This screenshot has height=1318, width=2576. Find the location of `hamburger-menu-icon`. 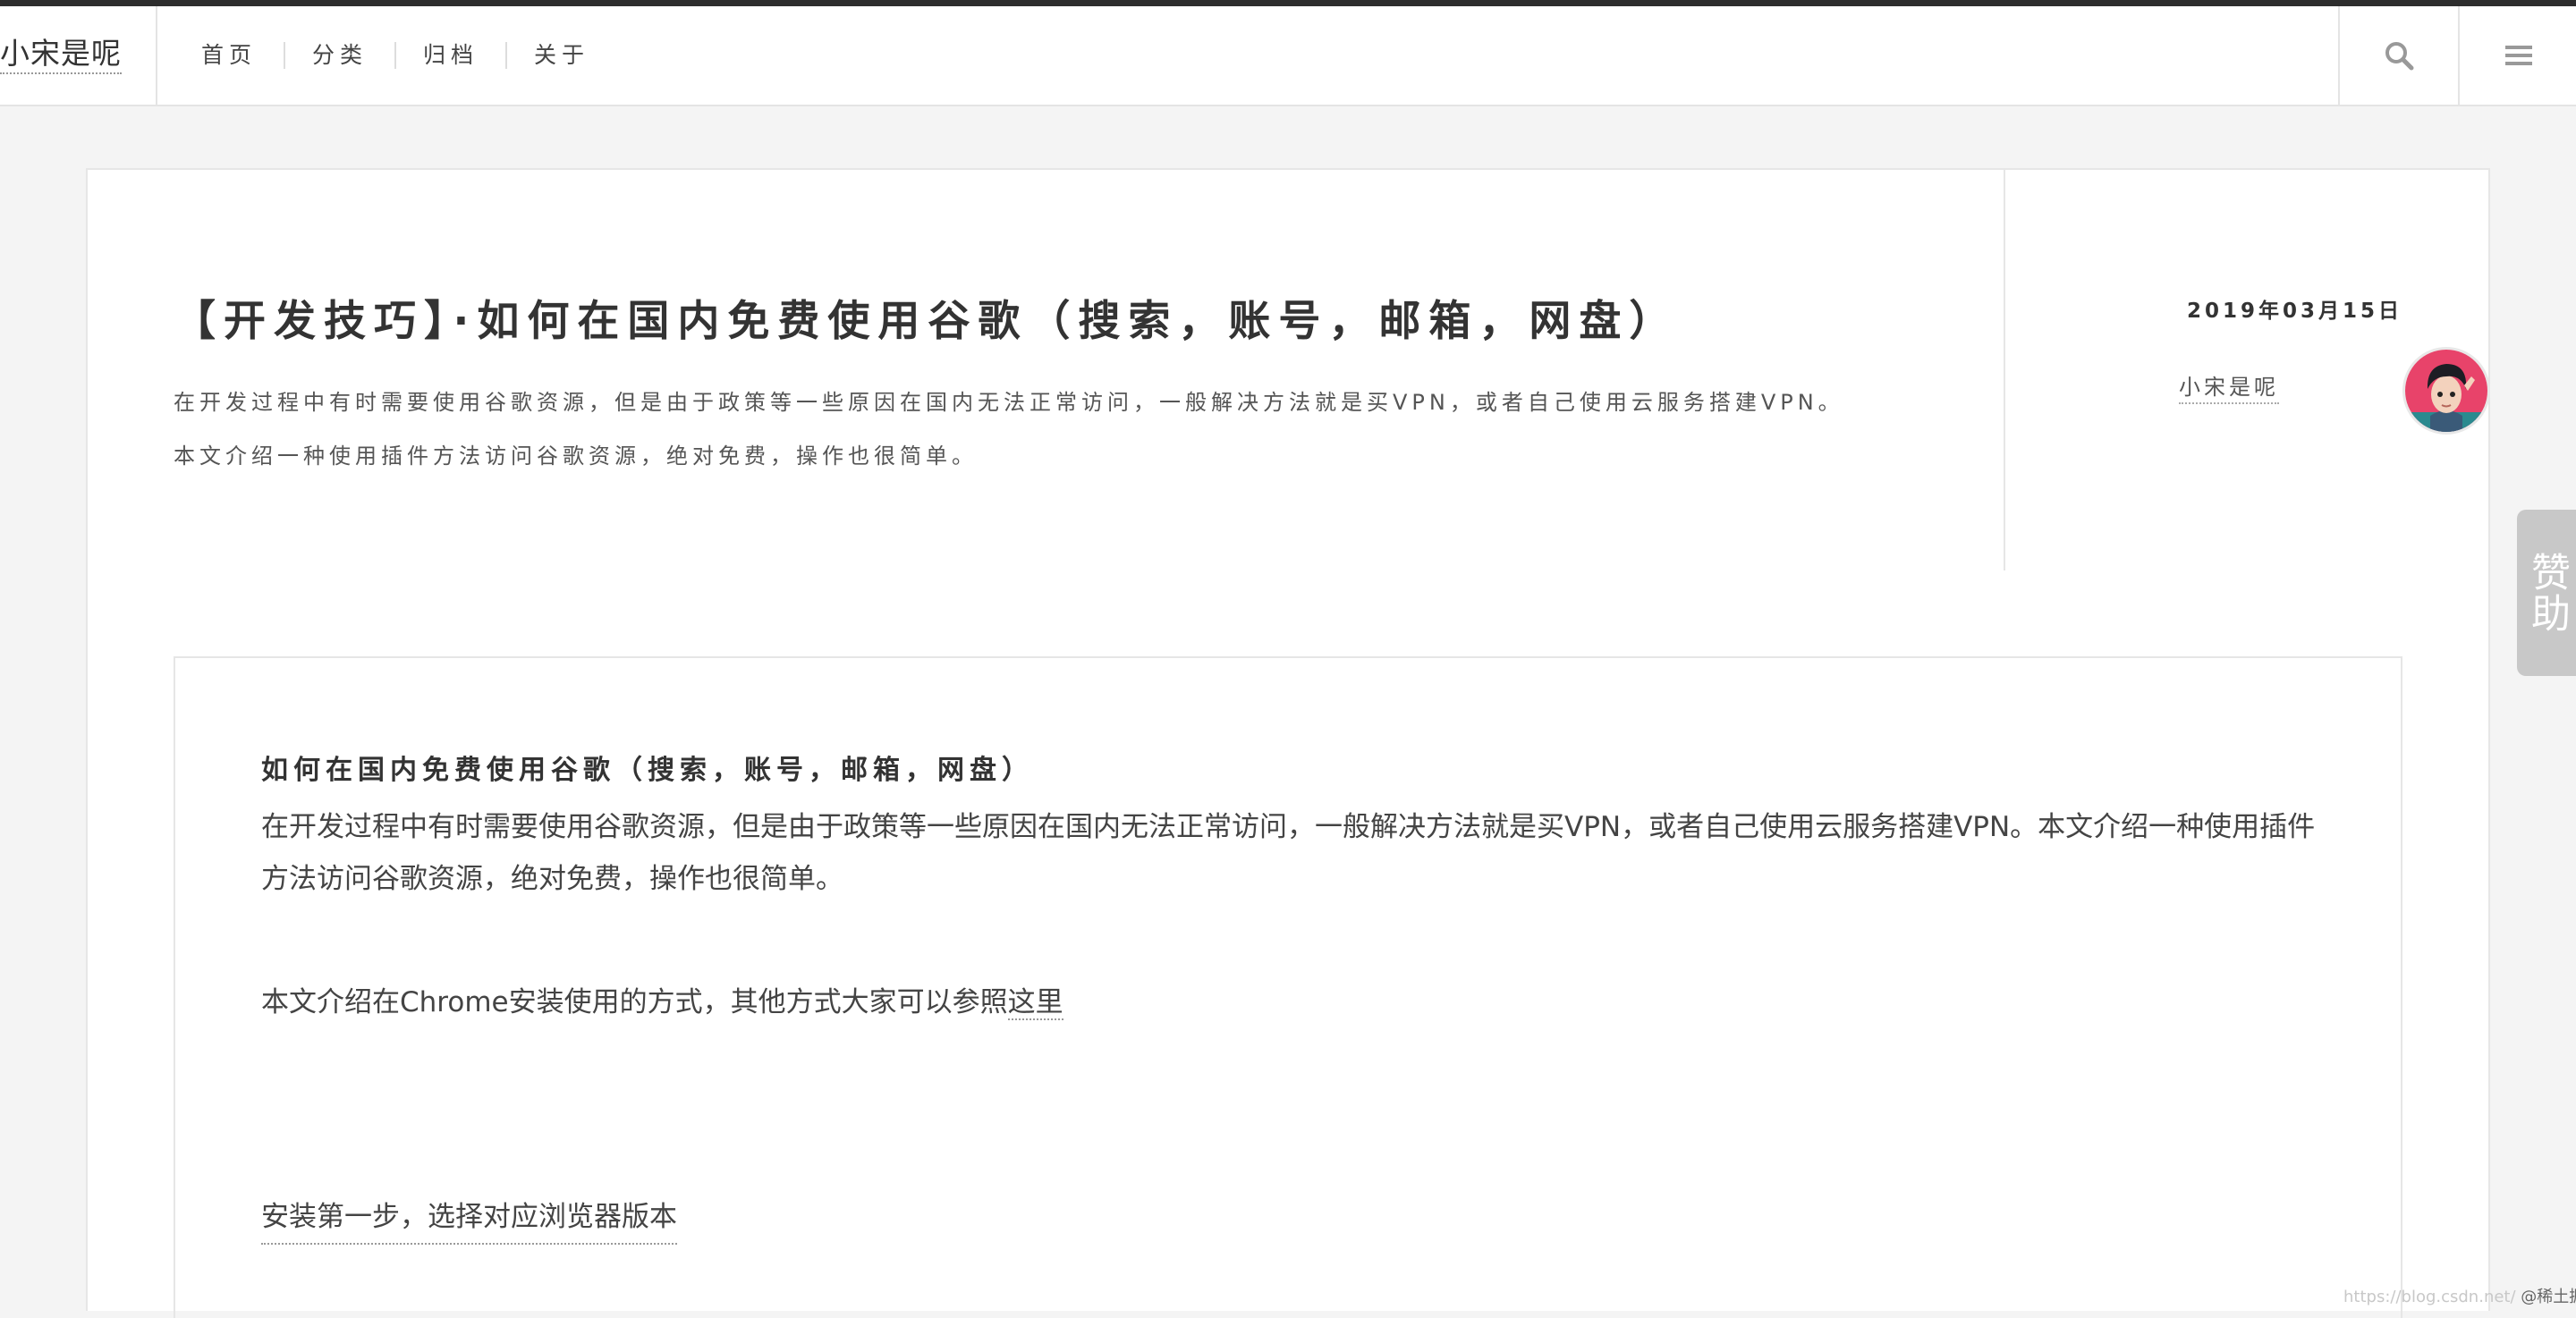

hamburger-menu-icon is located at coordinates (2518, 56).